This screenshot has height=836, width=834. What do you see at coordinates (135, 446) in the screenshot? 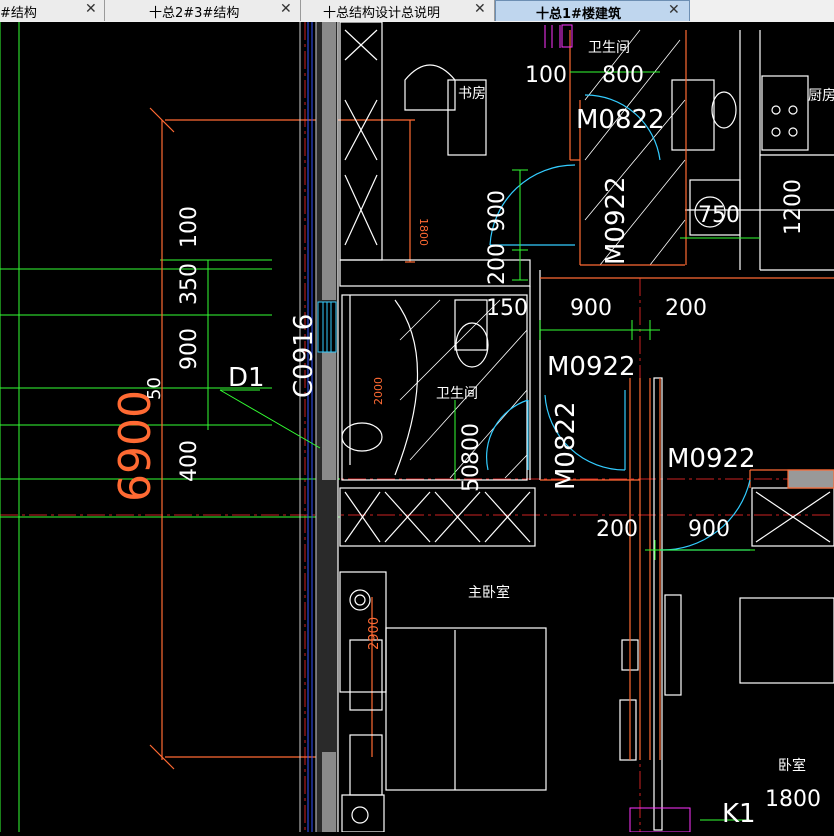
I see `dim-total-6900: 6900` at bounding box center [135, 446].